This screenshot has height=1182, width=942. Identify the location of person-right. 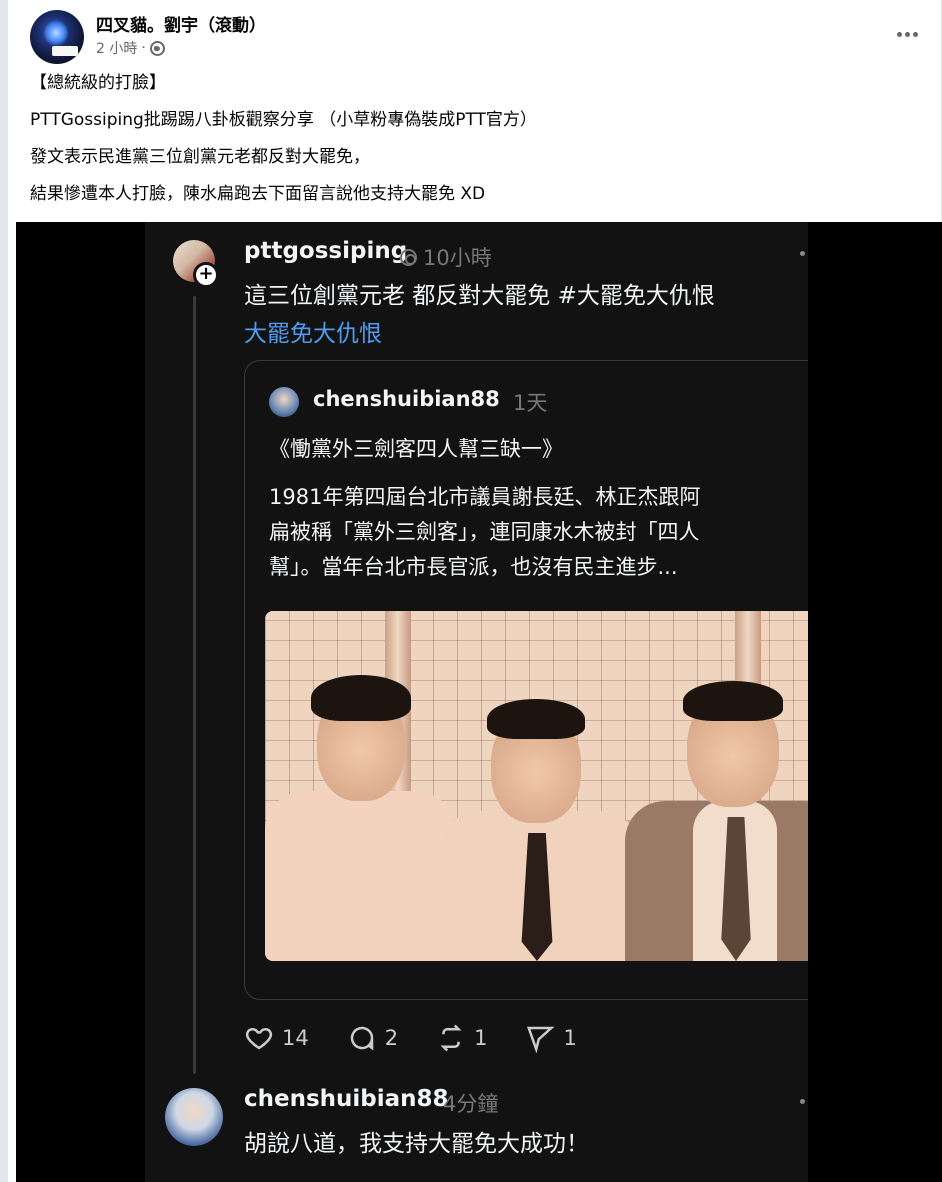
(716, 786).